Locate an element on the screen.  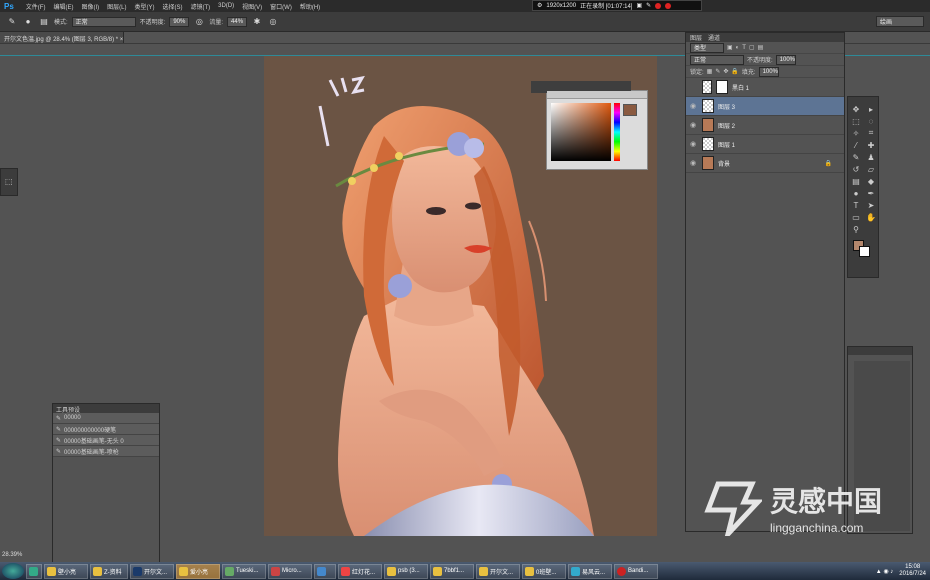
preset-item: ✎ 00000 is located at coordinates (106, 418).